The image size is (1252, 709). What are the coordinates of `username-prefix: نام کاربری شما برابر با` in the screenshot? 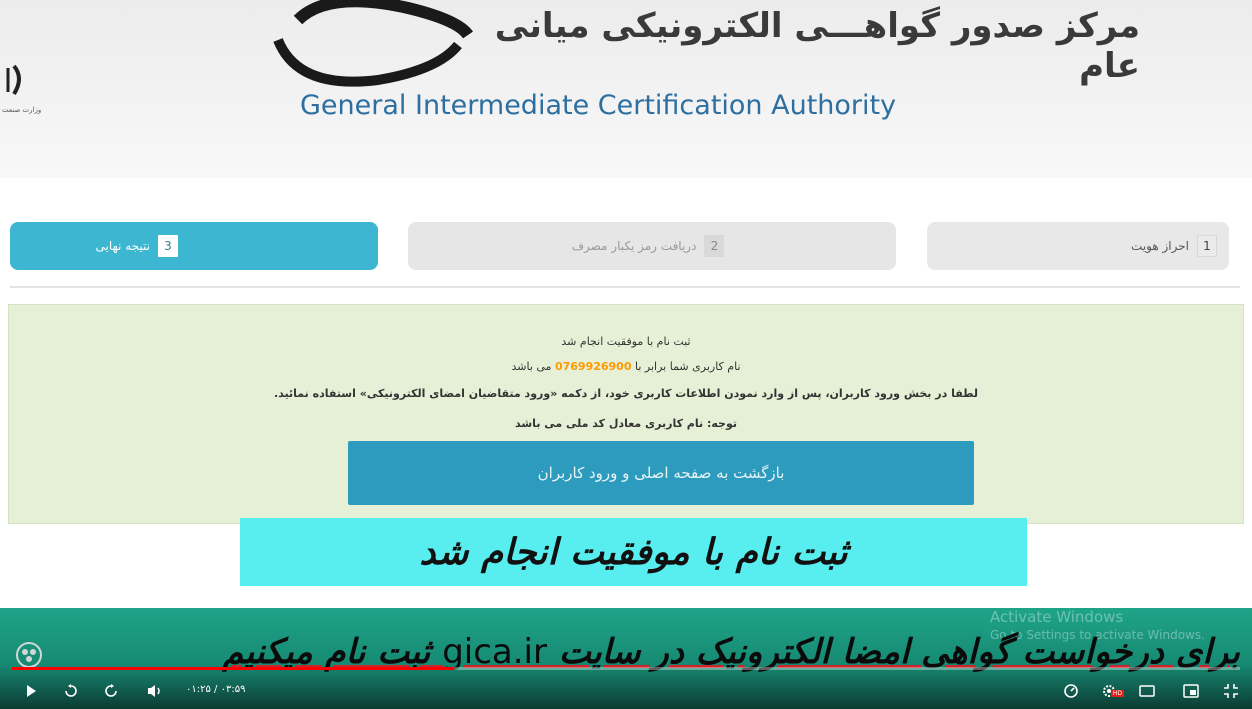 It's located at (688, 366).